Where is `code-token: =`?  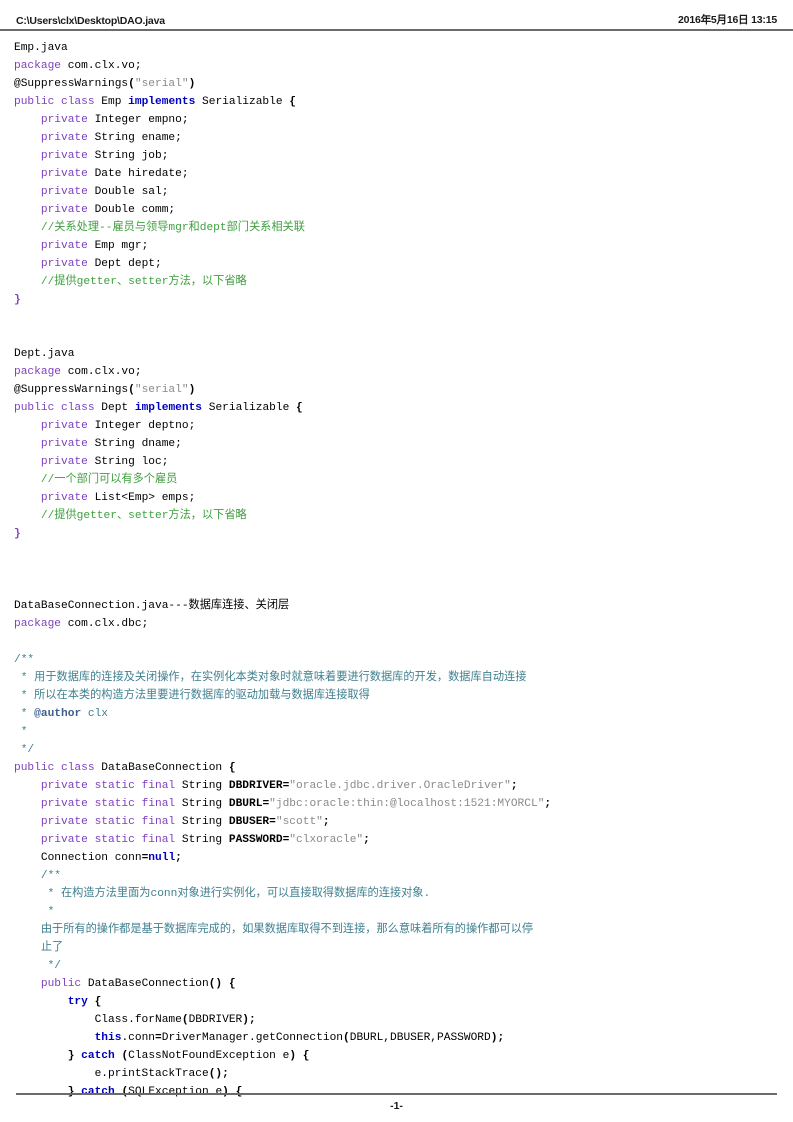
code-token: = is located at coordinates (158, 1038).